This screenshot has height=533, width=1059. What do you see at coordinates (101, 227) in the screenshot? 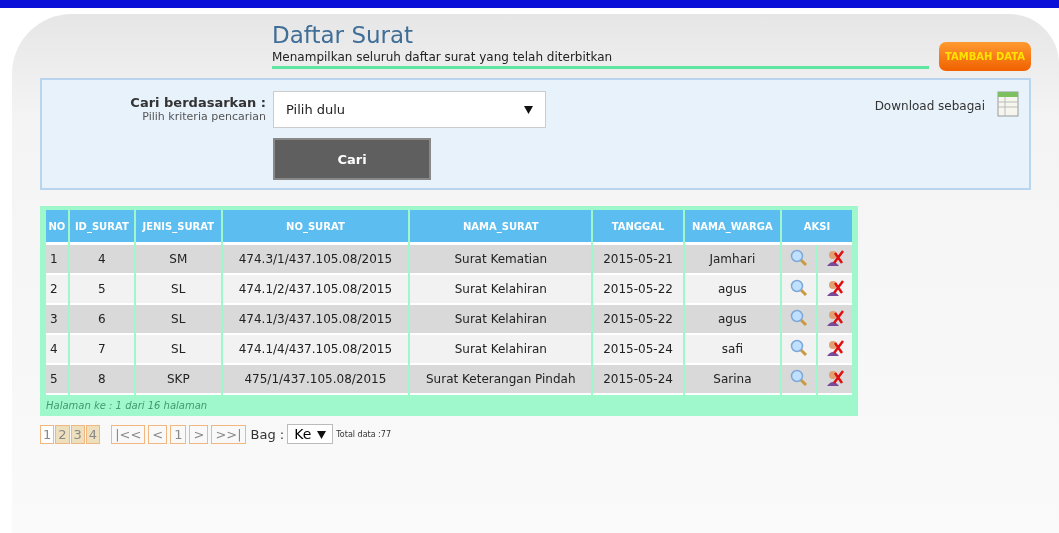
I see `column-header: ID_SURAT` at bounding box center [101, 227].